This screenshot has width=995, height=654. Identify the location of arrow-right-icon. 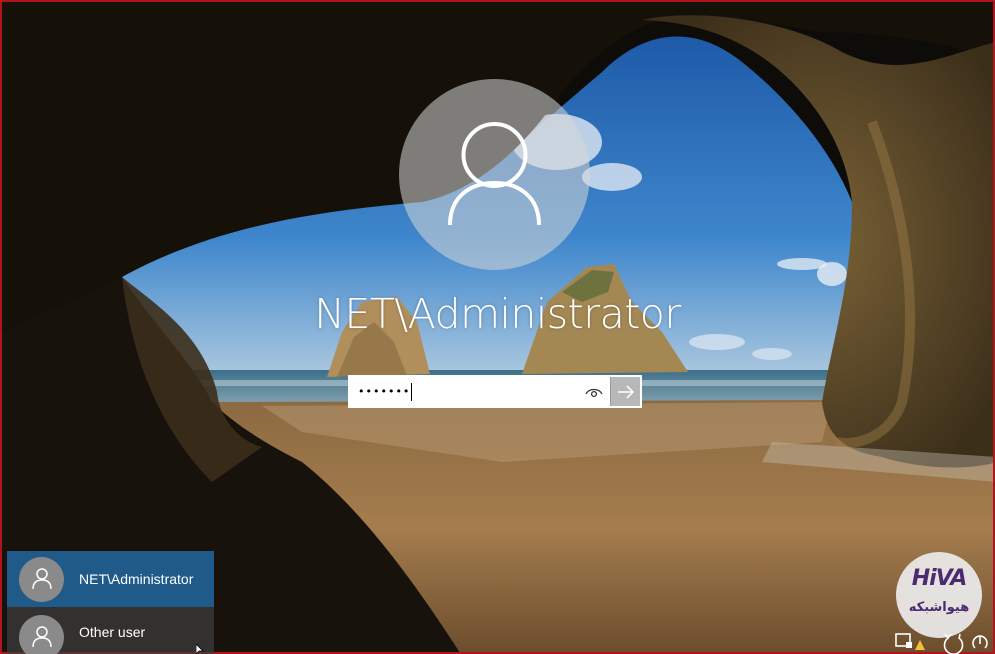
(625, 391).